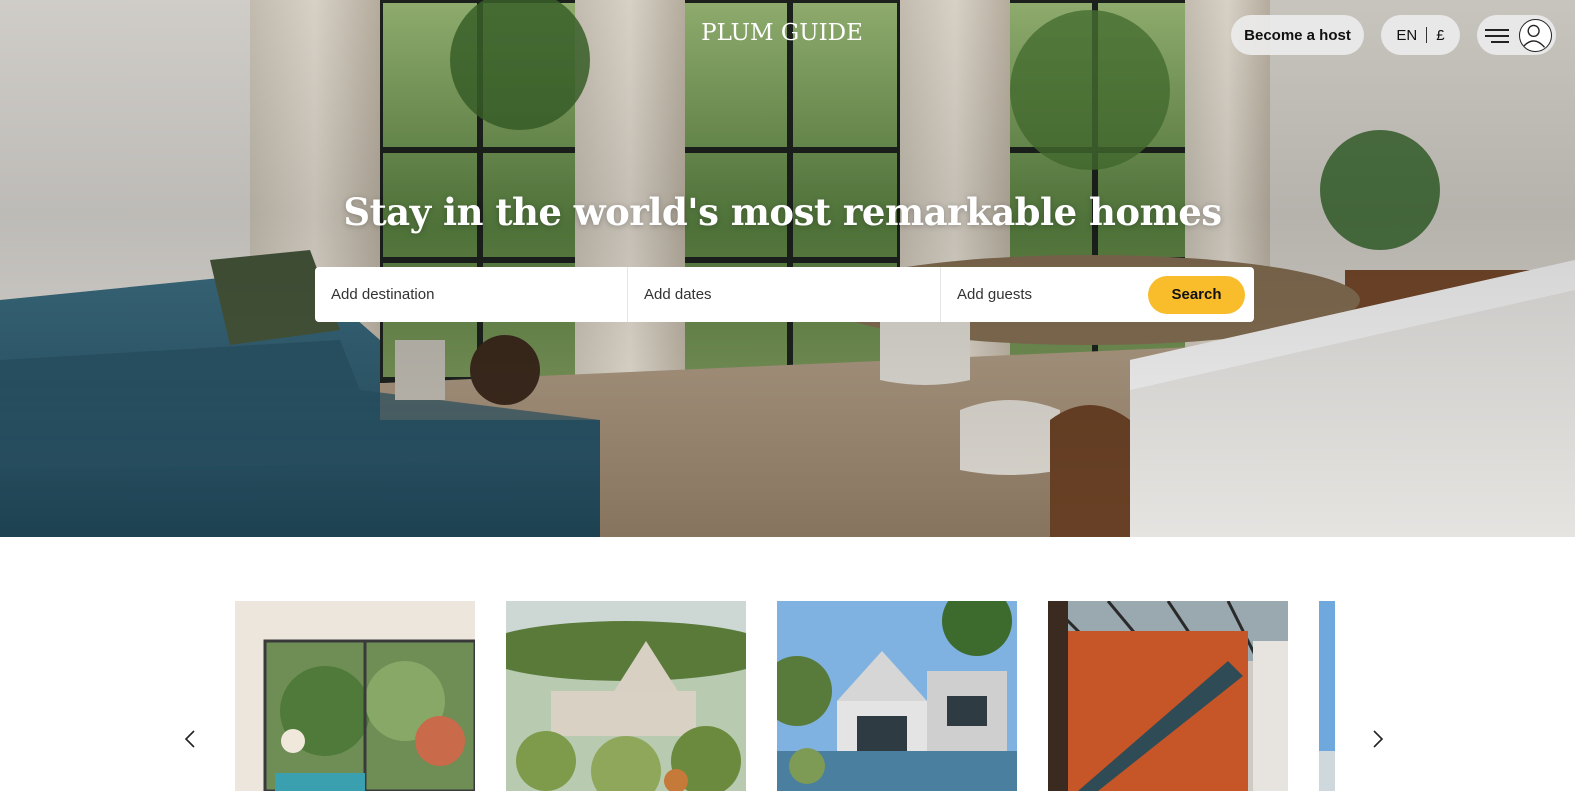  Describe the element at coordinates (1196, 294) in the screenshot. I see `search-button: Search` at that location.